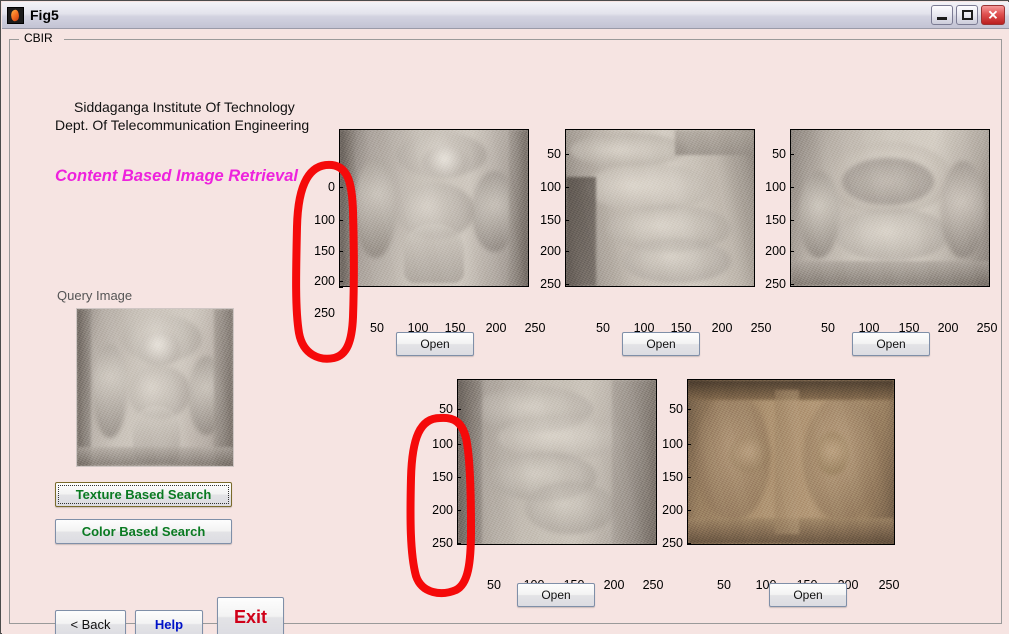 The height and width of the screenshot is (634, 1009). What do you see at coordinates (672, 510) in the screenshot?
I see `result-5-ytick-3: 200` at bounding box center [672, 510].